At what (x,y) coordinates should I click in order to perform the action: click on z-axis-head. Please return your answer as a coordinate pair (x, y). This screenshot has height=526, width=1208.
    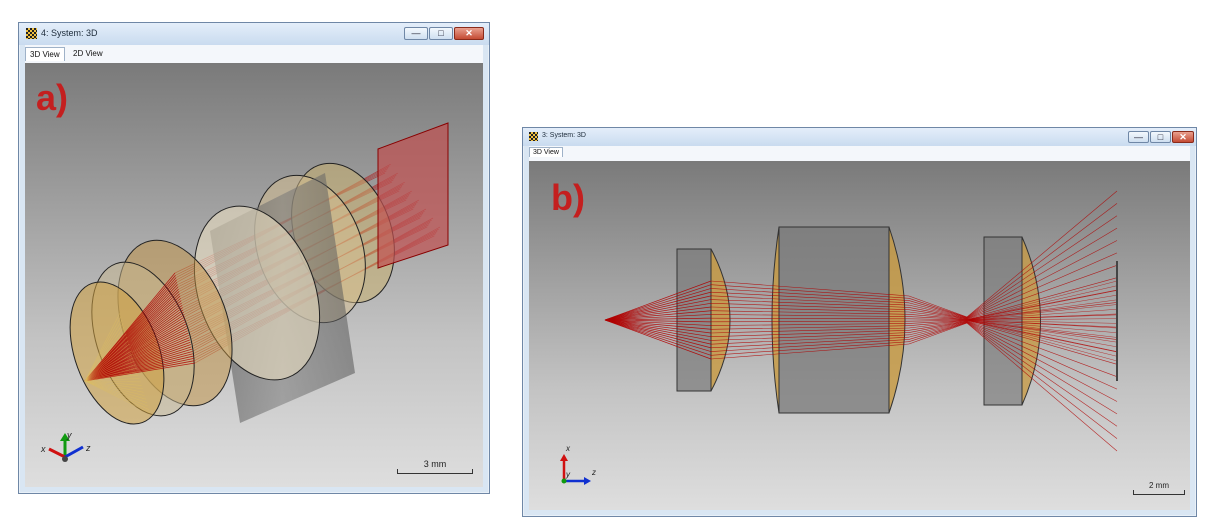
    Looking at the image, I should click on (587, 481).